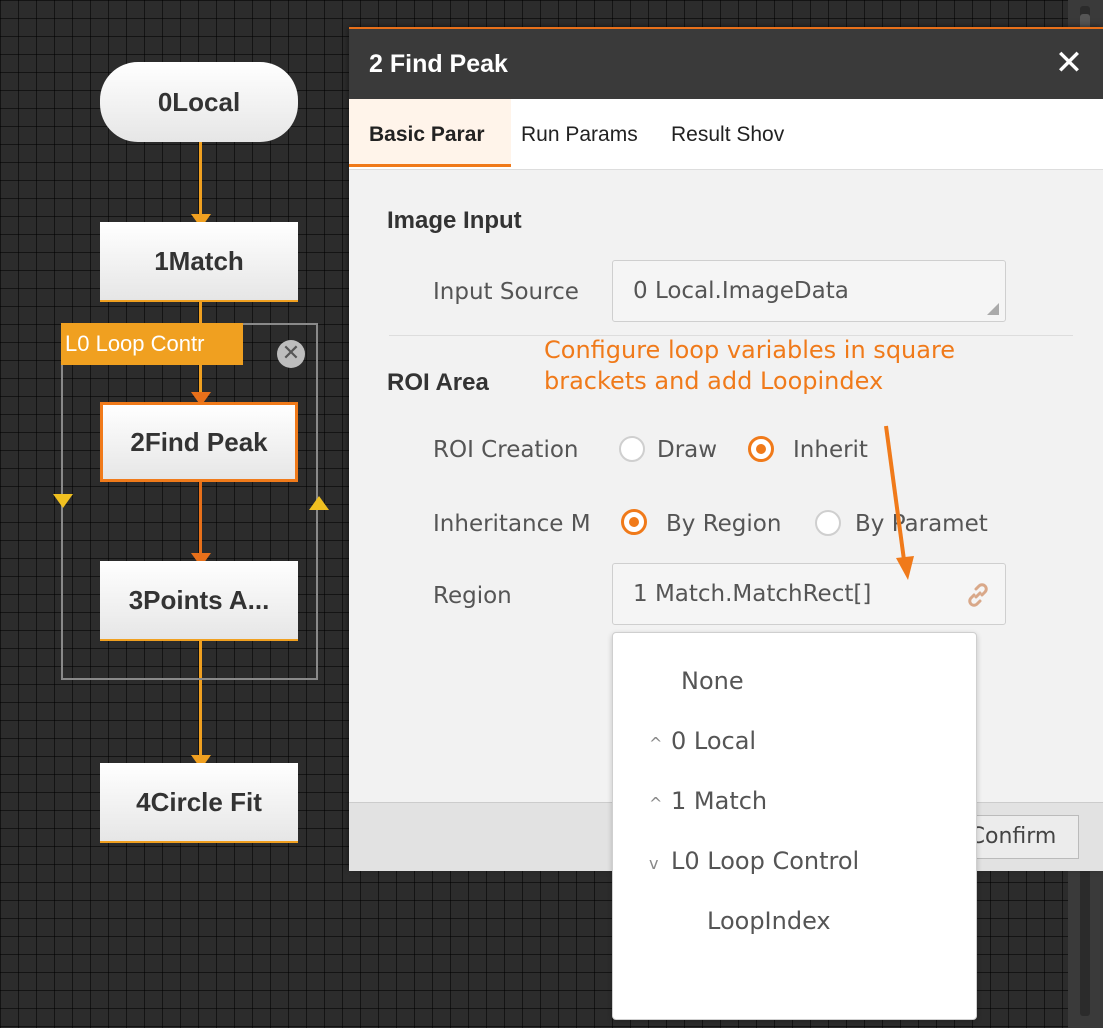  I want to click on flow-node-circle-fit: 4Circle Fit, so click(199, 803).